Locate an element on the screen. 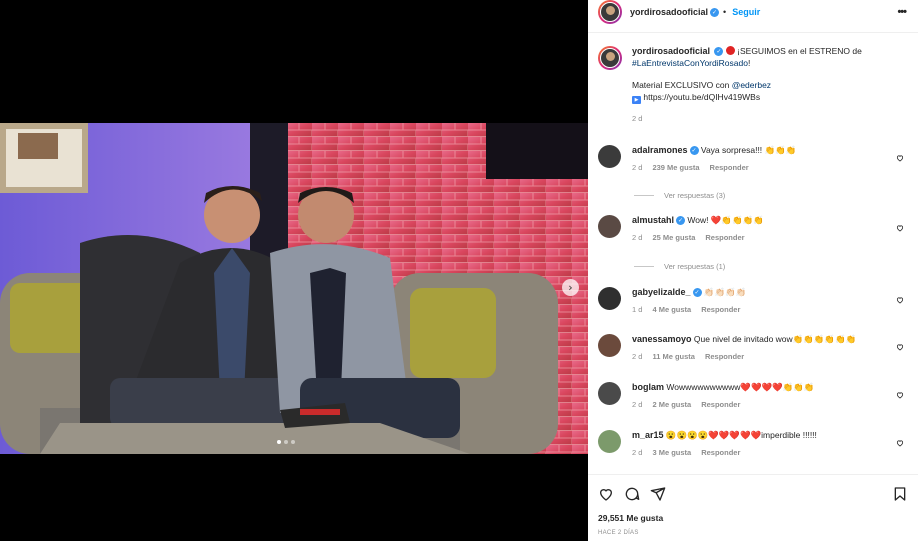 The height and width of the screenshot is (541, 918). comment-username: adalramones is located at coordinates (660, 150).